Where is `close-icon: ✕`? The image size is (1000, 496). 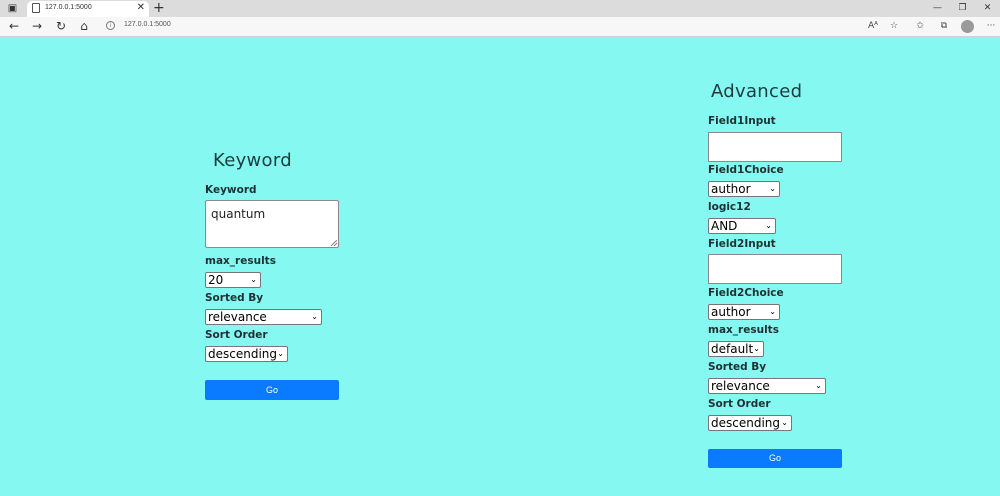 close-icon: ✕ is located at coordinates (141, 8).